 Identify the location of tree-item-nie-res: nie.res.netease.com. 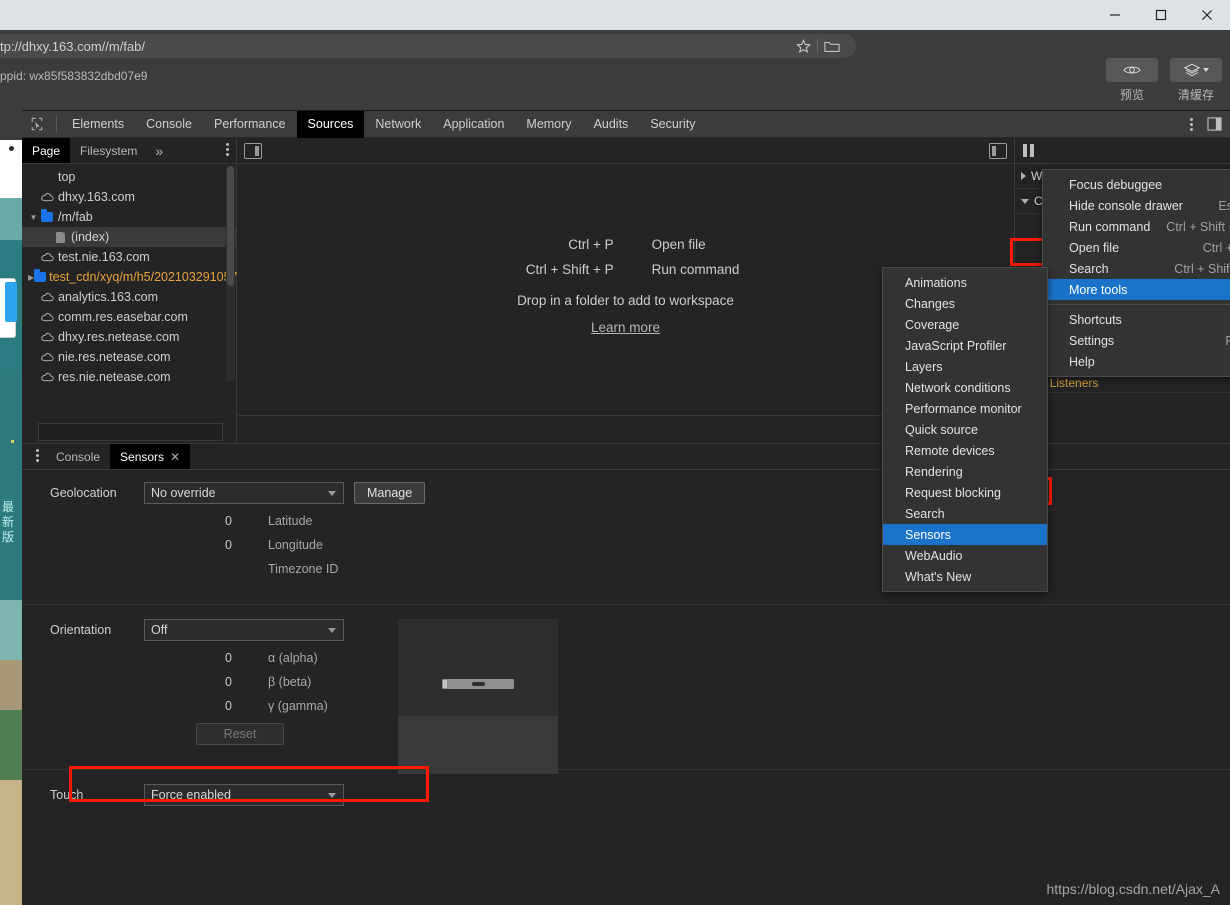
(129, 357).